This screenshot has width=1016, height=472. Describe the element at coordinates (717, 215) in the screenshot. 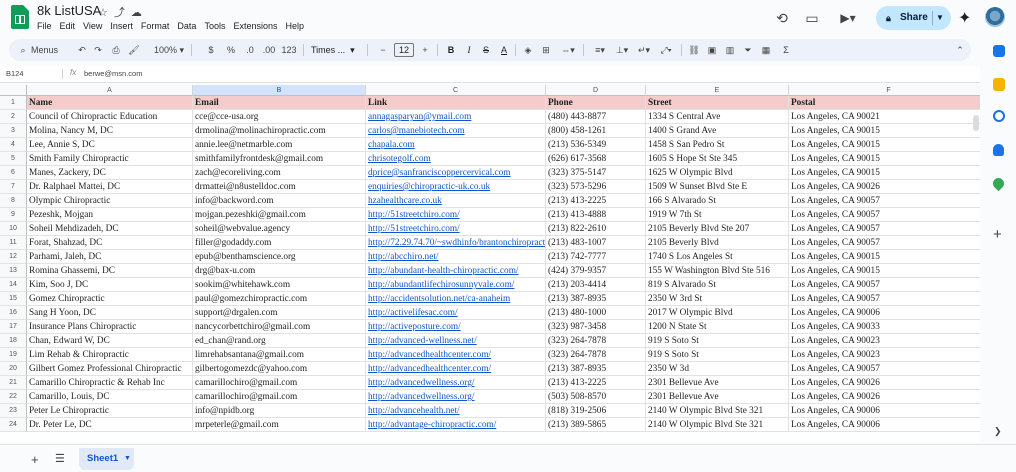

I see `cell: 1919 W 7th St` at that location.